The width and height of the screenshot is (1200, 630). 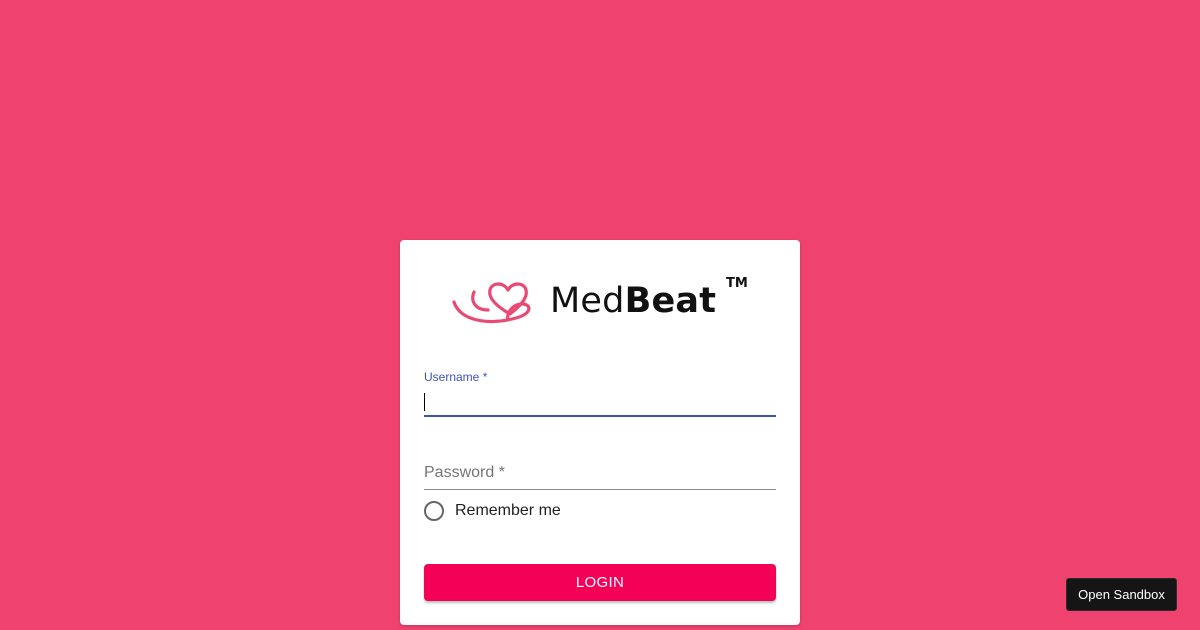 I want to click on heart-ribbon-icon, so click(x=491, y=303).